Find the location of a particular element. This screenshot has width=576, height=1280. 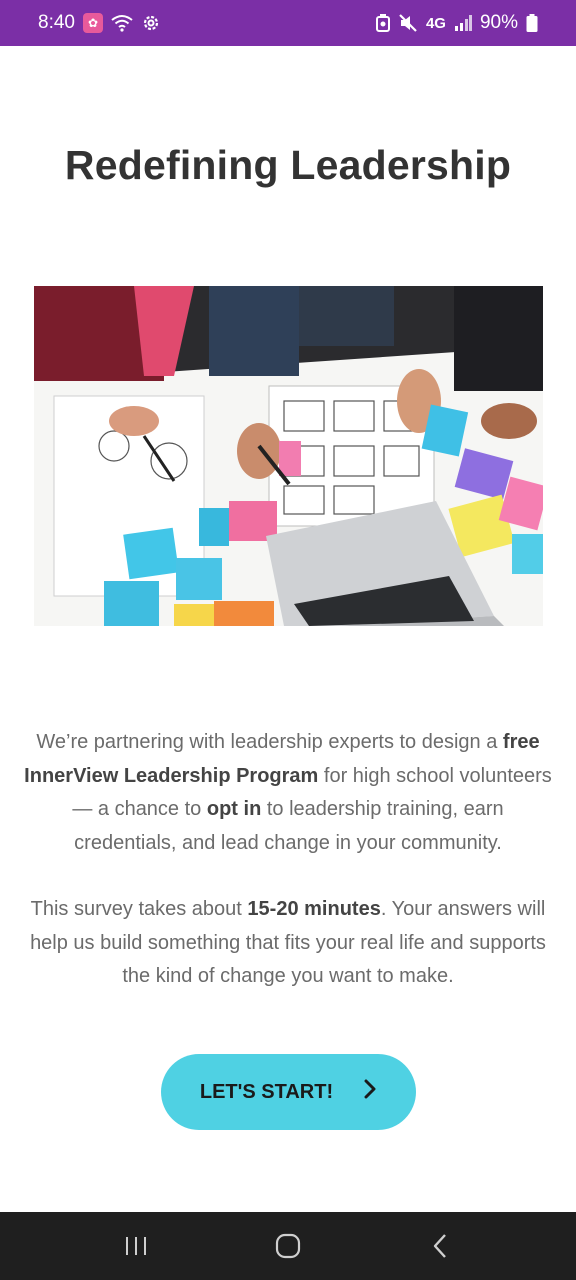

battery-saver-icon is located at coordinates (382, 23).